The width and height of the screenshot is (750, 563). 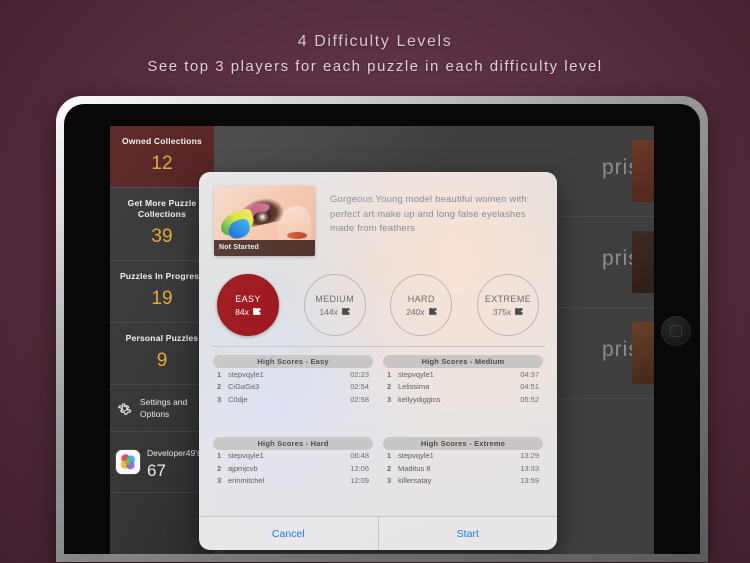 What do you see at coordinates (293, 468) in the screenshot?
I see `table-row: 2 ajpmjcvb 12:06` at bounding box center [293, 468].